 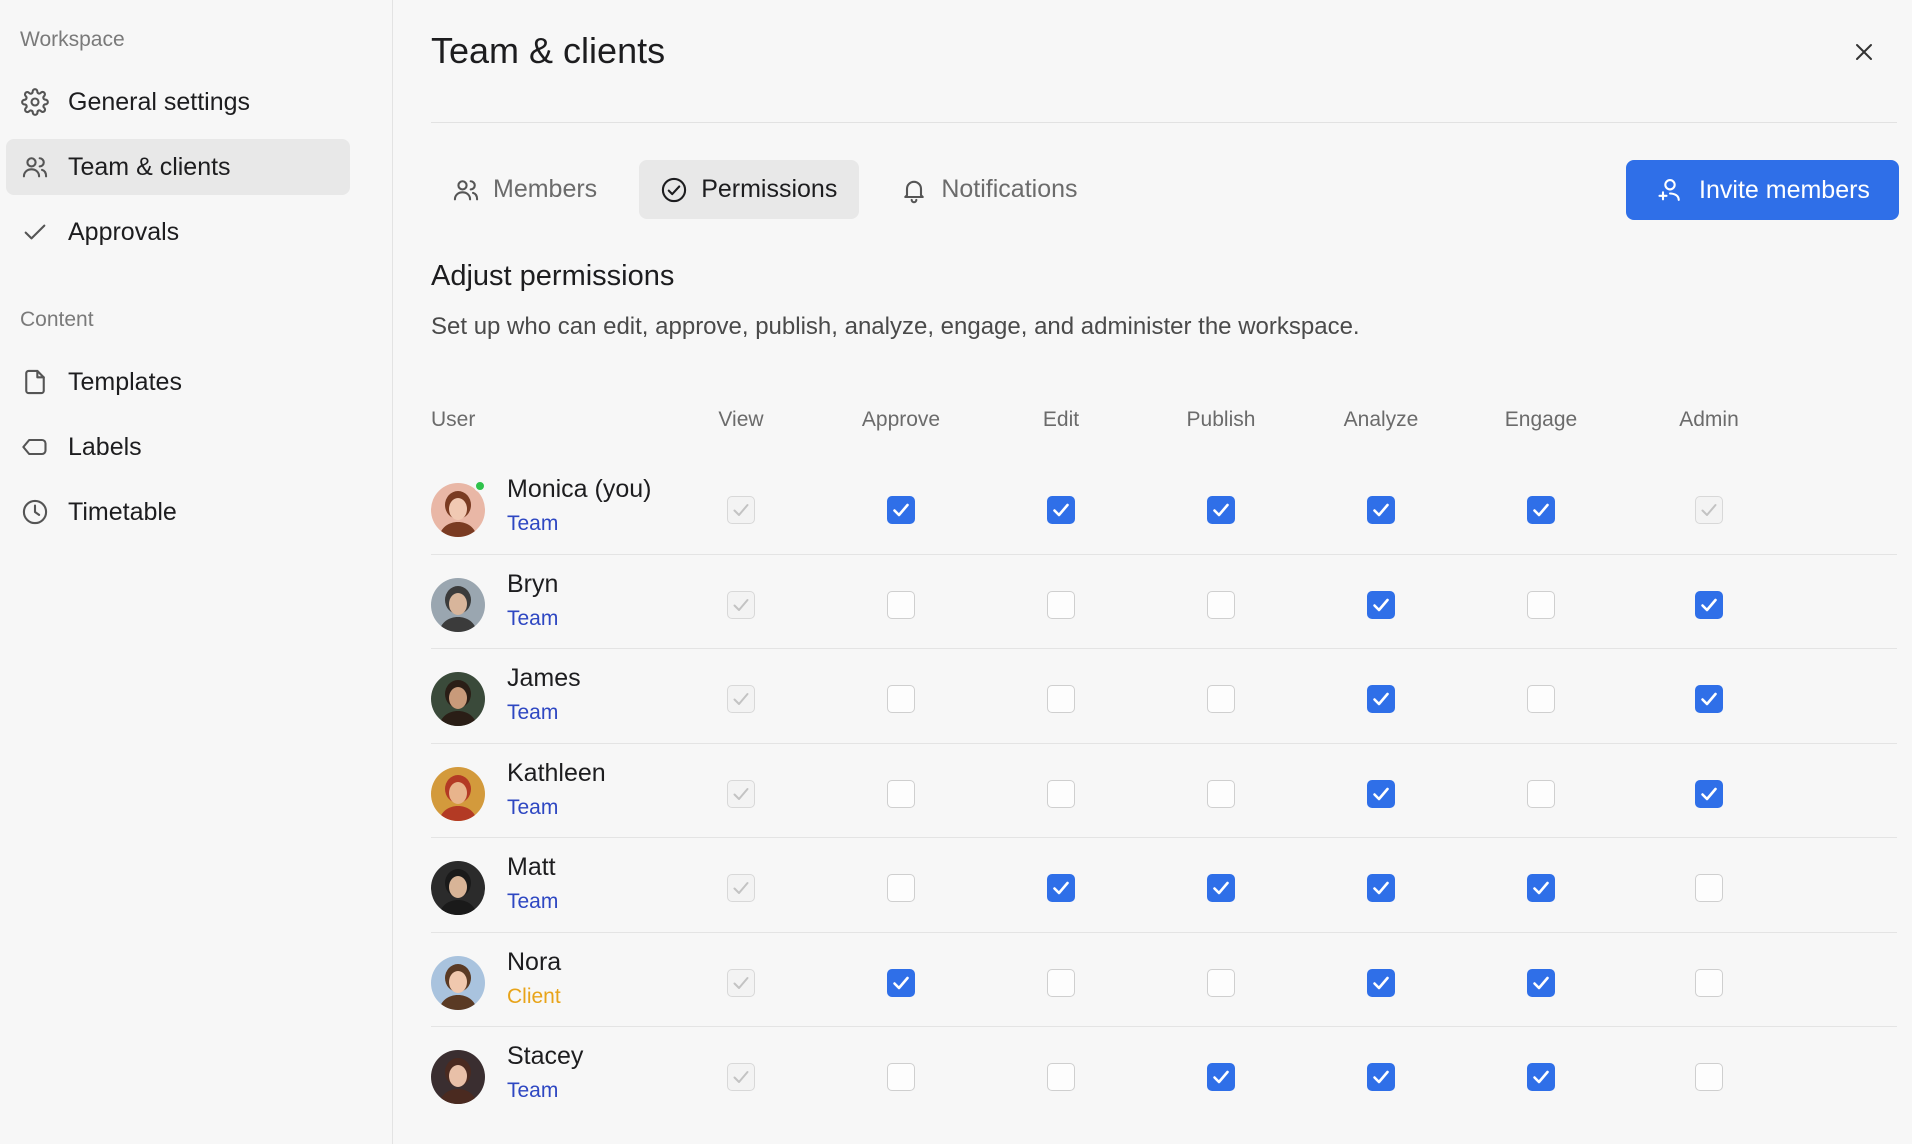 I want to click on title-divider, so click(x=1164, y=122).